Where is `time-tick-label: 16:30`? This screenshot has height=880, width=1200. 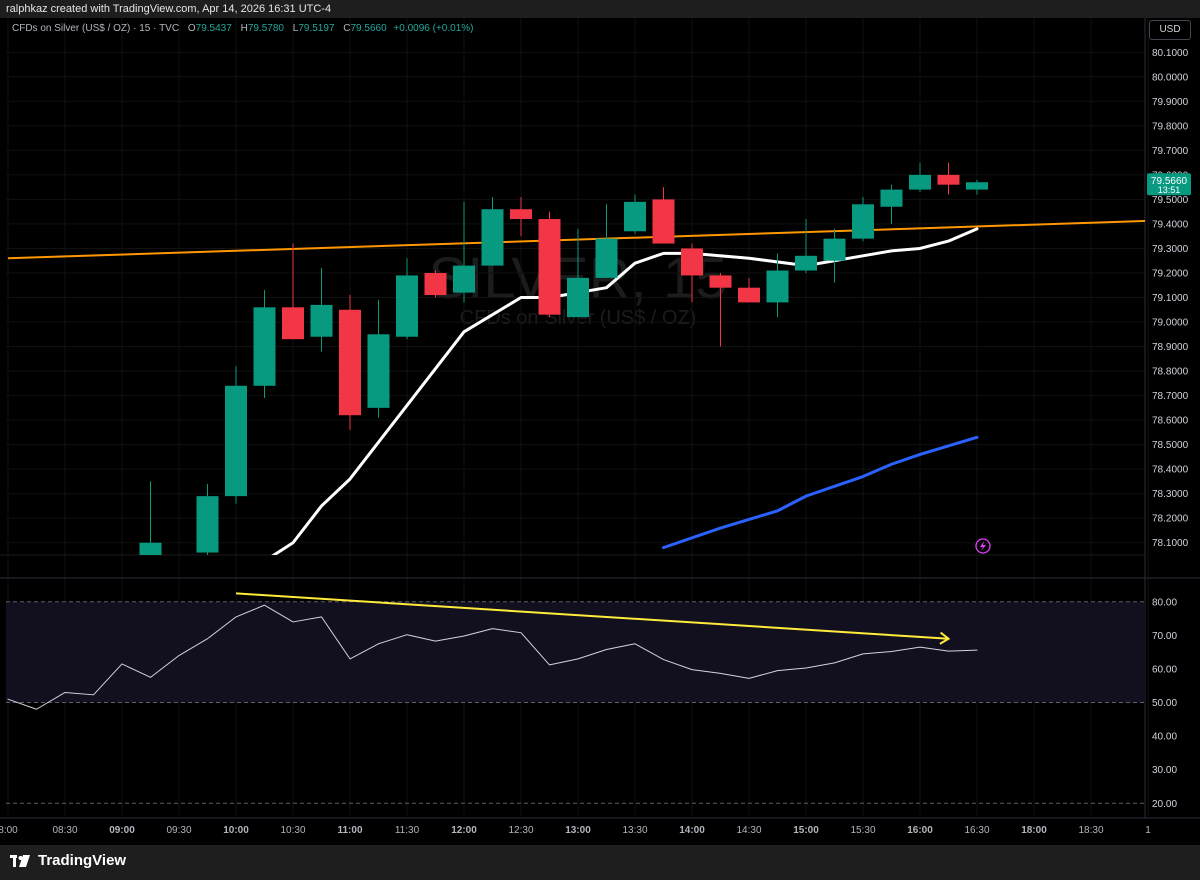
time-tick-label: 16:30 is located at coordinates (976, 830).